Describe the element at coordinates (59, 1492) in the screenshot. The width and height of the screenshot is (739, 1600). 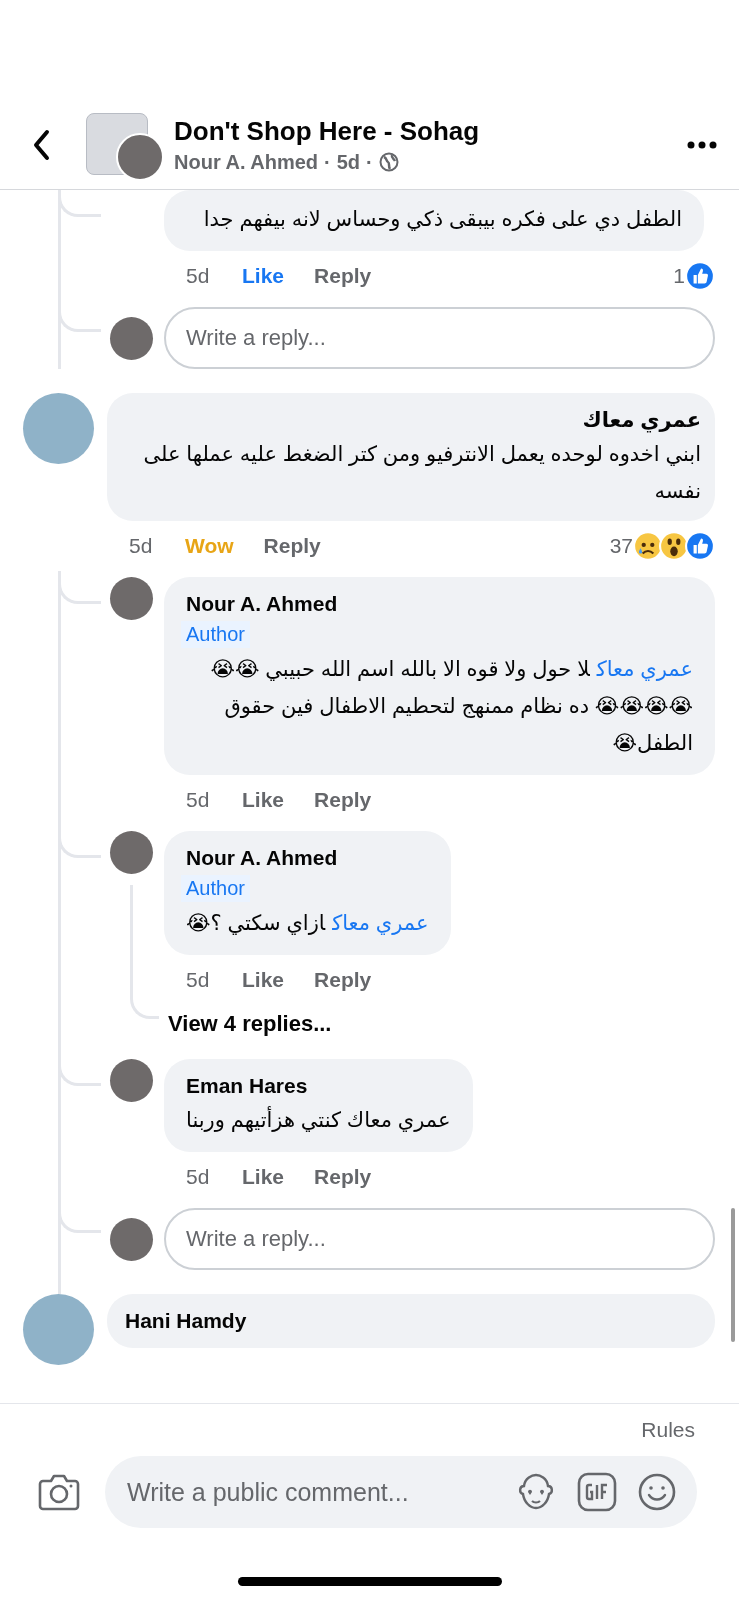
I see `camera-icon` at that location.